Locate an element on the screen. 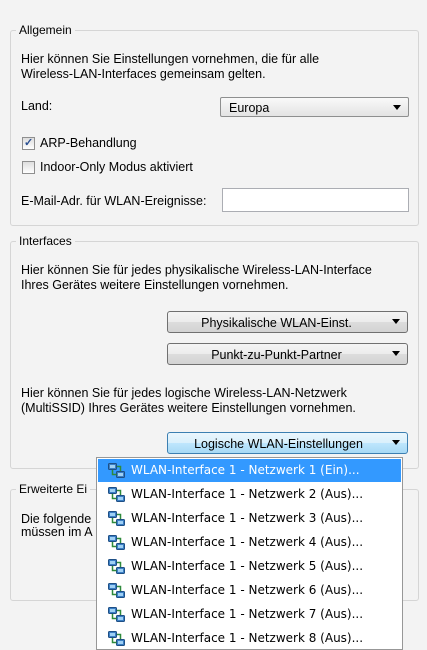 The image size is (427, 650). country-label: Land: is located at coordinates (37, 106).